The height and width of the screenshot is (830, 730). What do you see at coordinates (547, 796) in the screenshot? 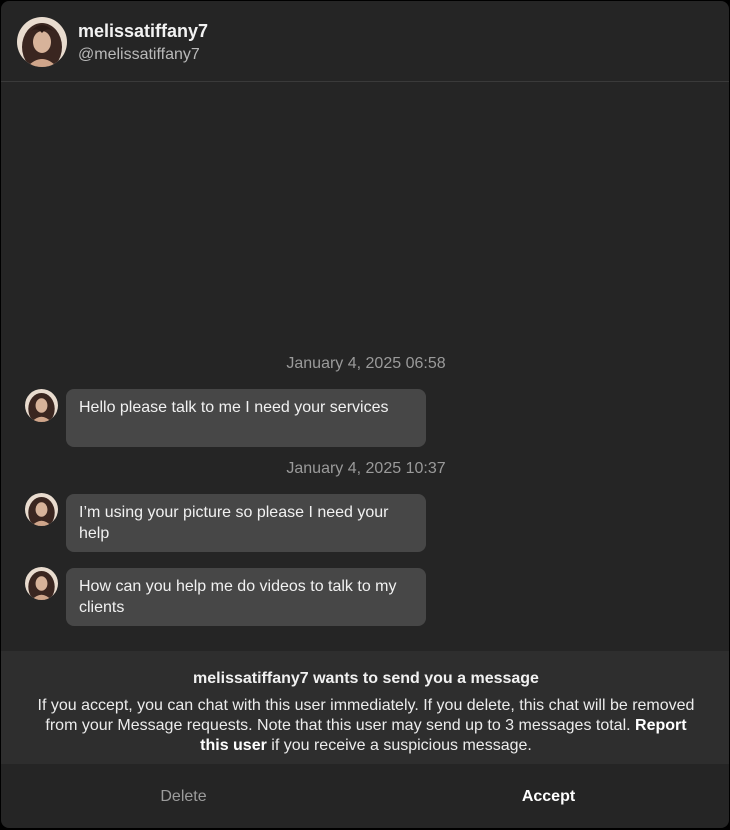
I see `accept-button: Accept` at bounding box center [547, 796].